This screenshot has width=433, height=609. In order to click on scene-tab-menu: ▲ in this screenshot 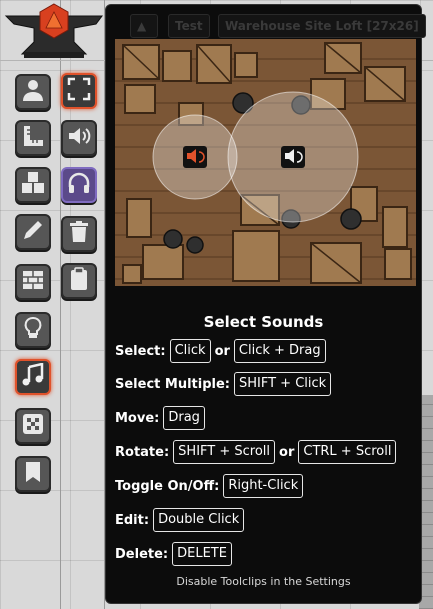, I will do `click(144, 26)`.